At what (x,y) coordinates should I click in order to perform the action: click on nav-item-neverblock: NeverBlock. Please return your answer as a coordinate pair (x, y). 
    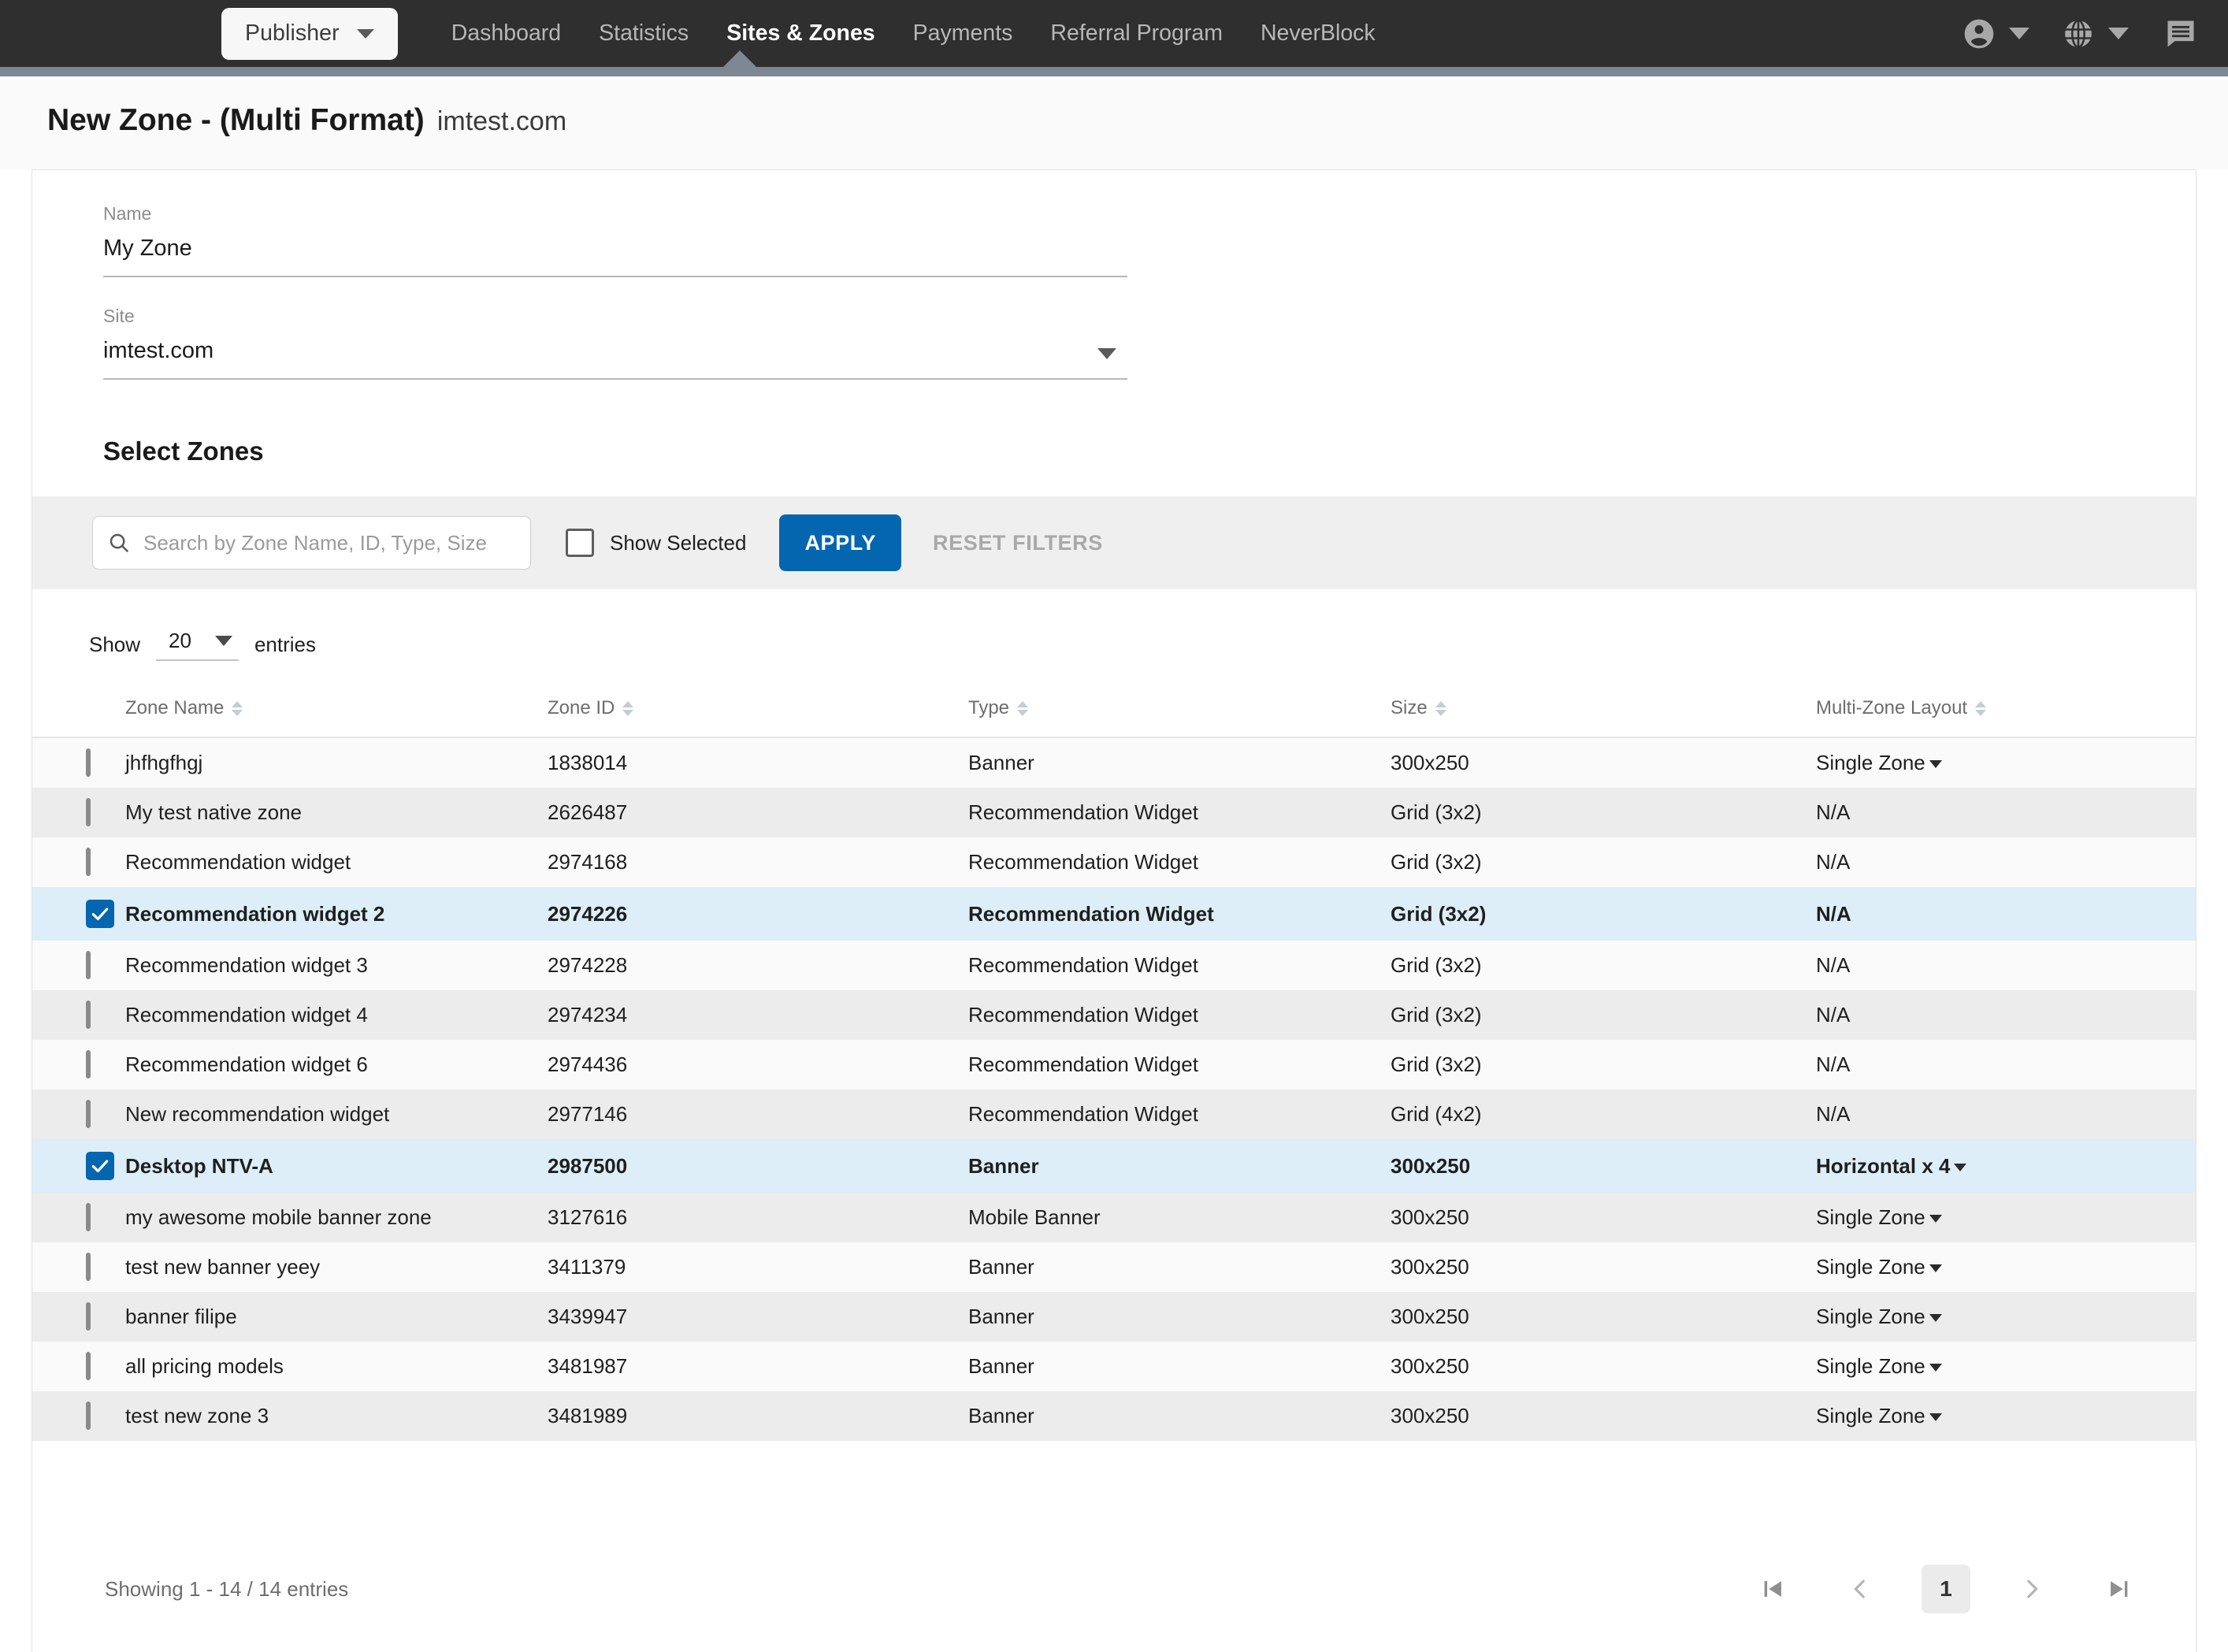
    Looking at the image, I should click on (1318, 33).